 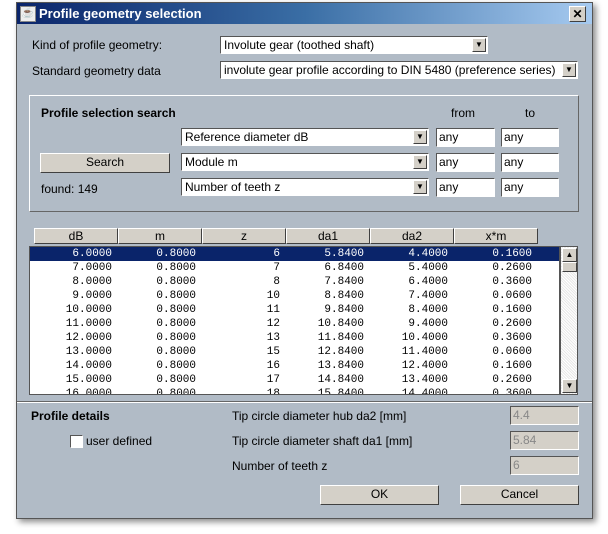 I want to click on search-button: Search, so click(x=105, y=163).